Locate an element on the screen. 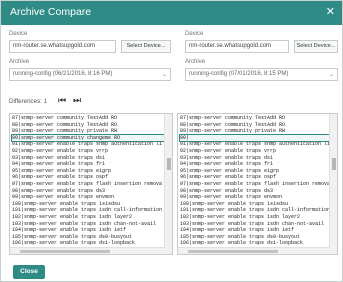  left-archive-label: Archive is located at coordinates (19, 62).